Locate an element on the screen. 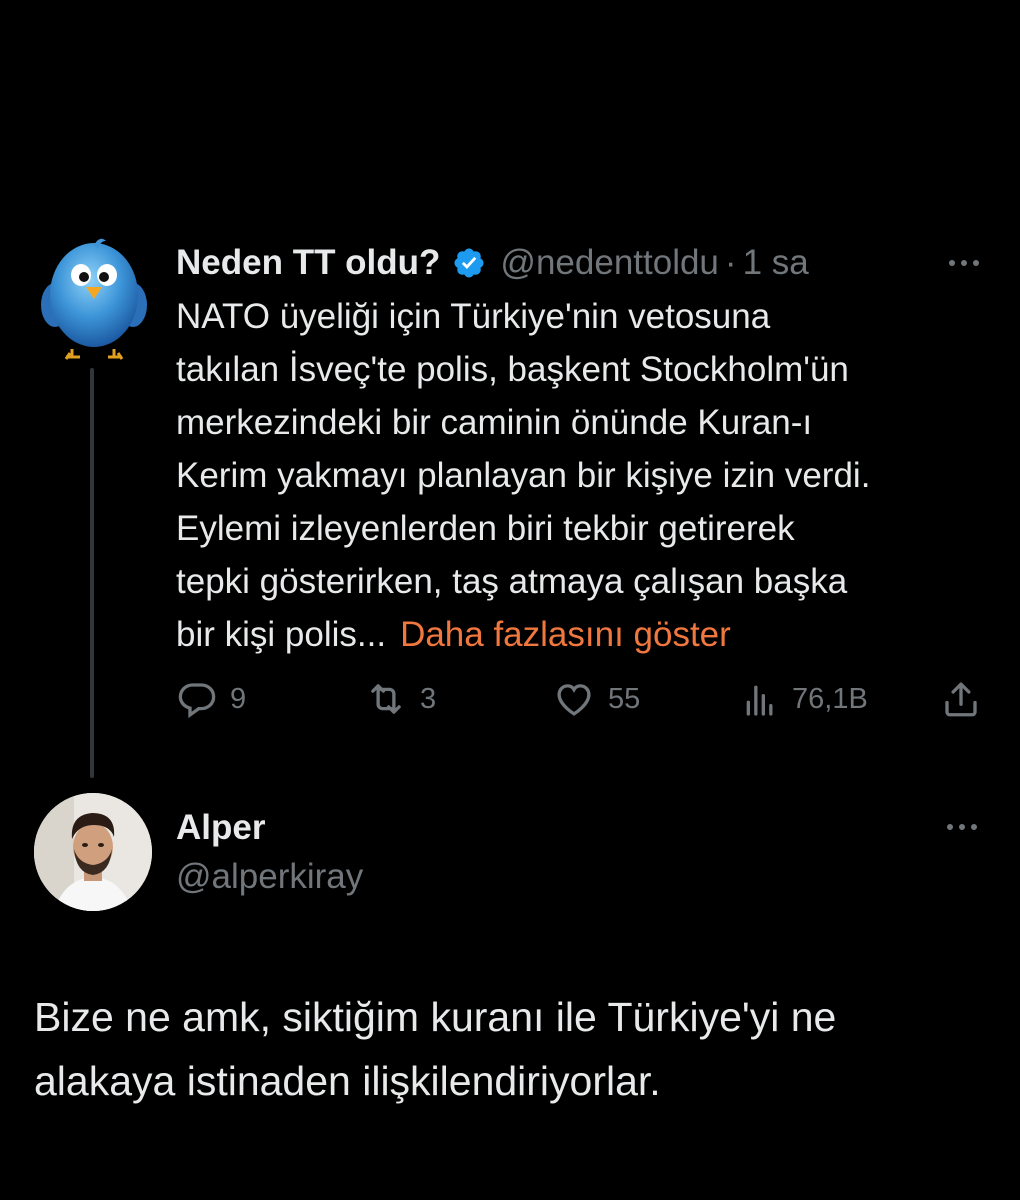  reply-author-name: Alper is located at coordinates (220, 828).